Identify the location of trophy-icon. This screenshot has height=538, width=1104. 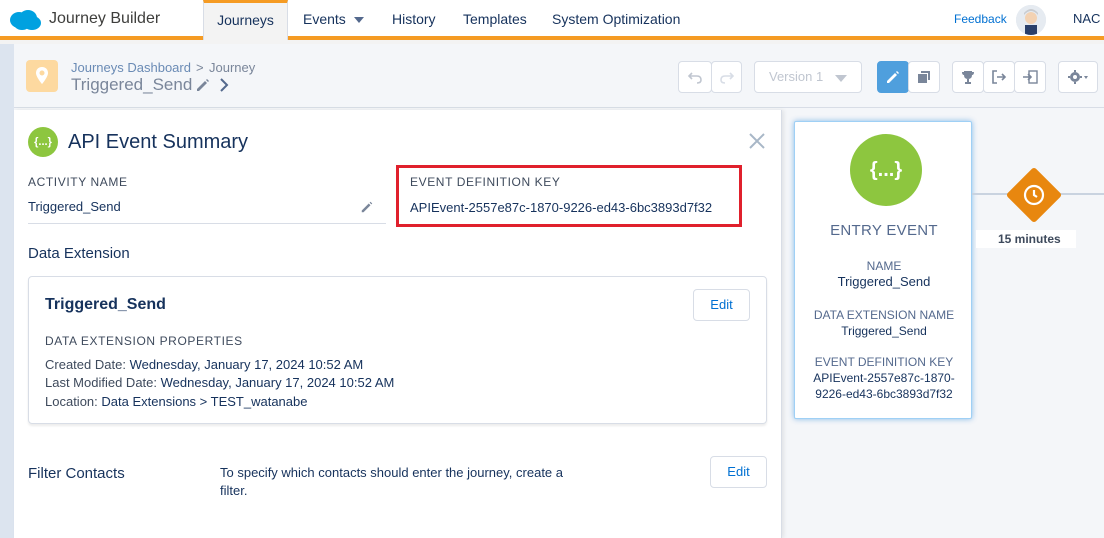
(968, 77).